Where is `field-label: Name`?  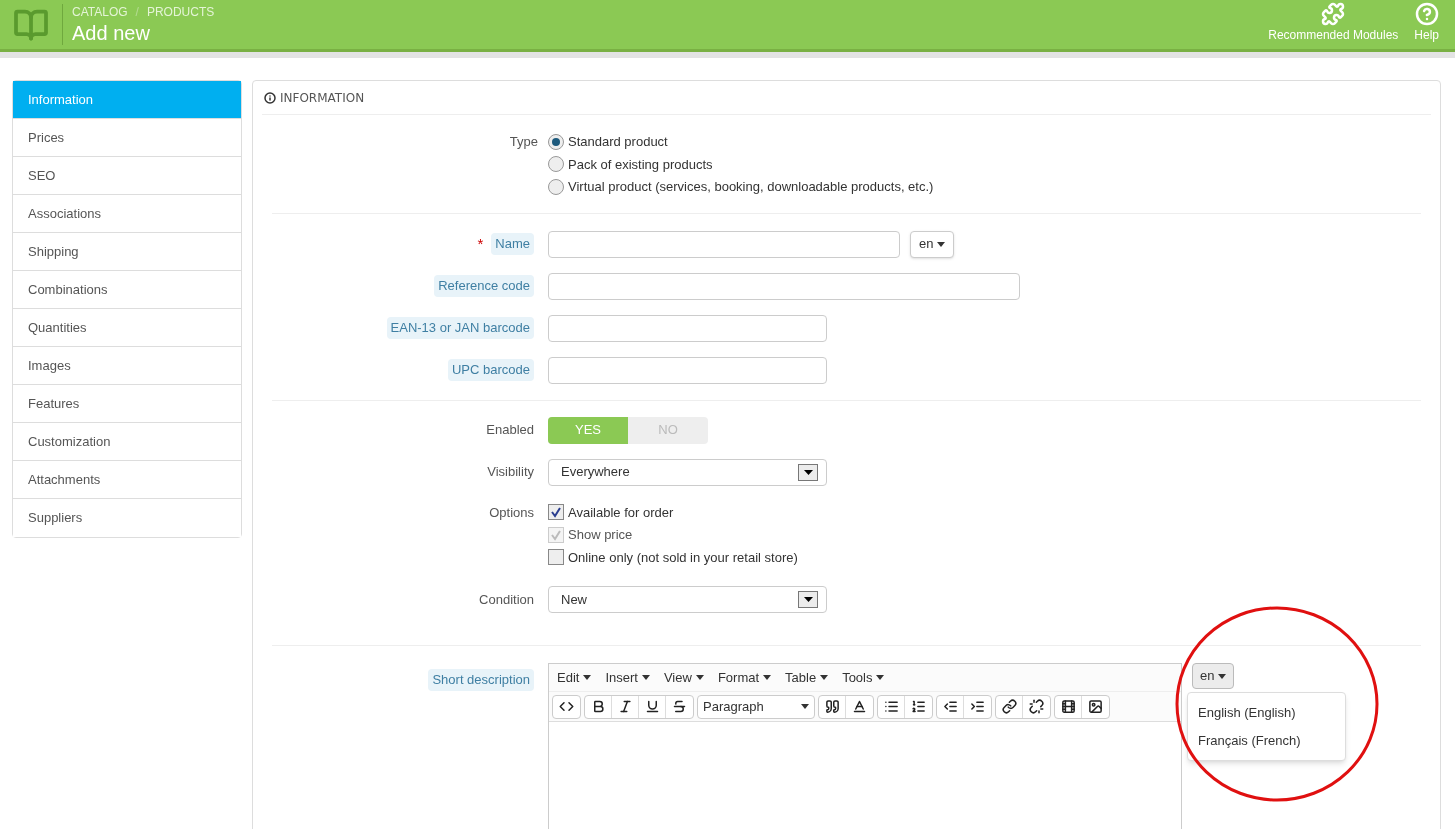 field-label: Name is located at coordinates (512, 244).